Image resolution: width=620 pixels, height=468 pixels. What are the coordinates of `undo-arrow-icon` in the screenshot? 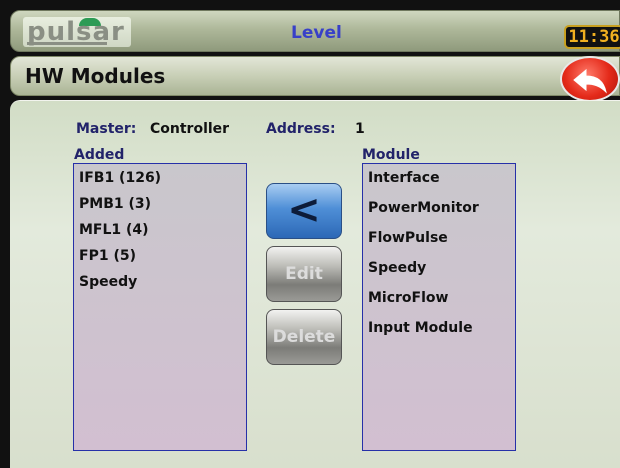 It's located at (590, 81).